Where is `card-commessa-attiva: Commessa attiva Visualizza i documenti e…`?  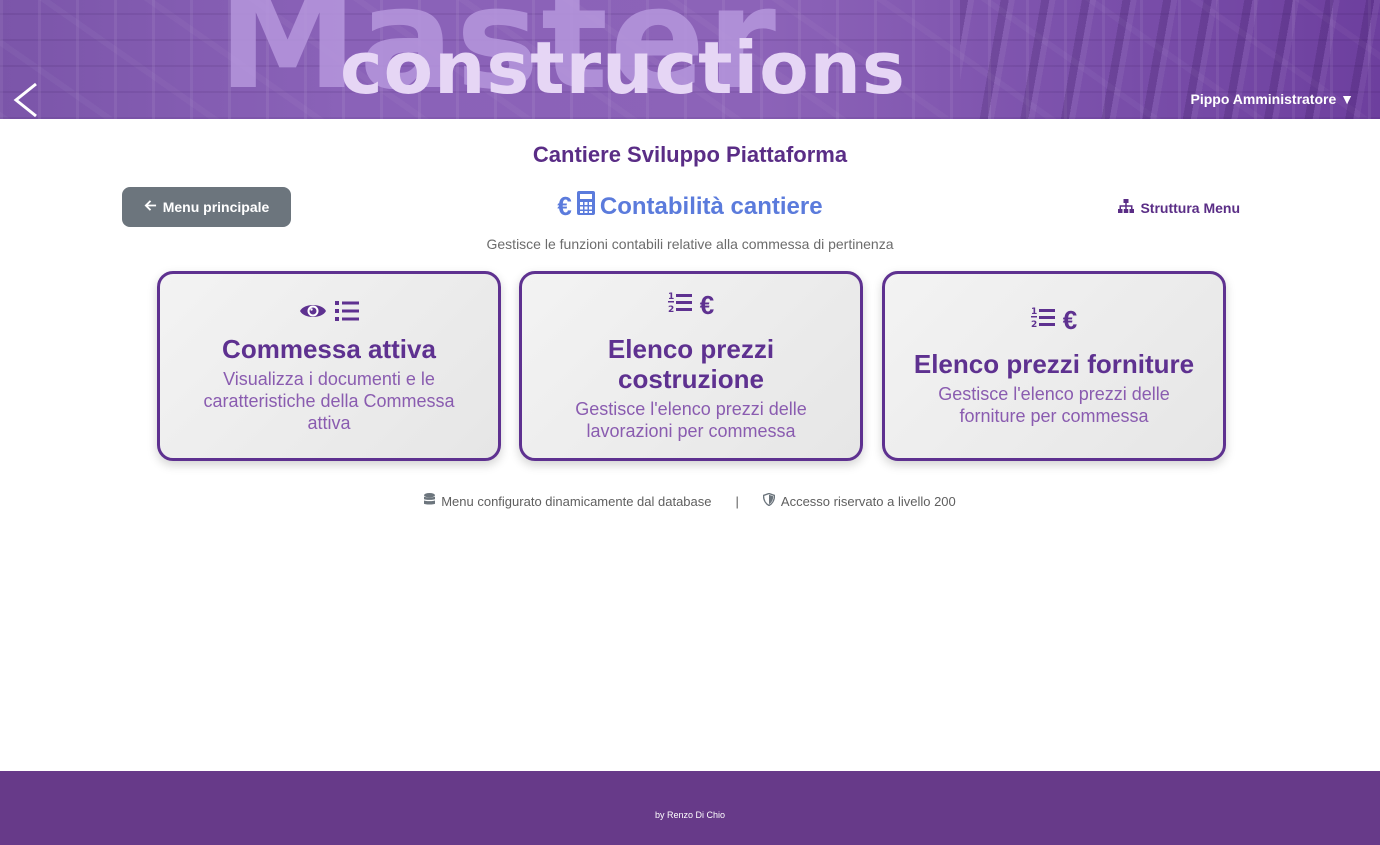
card-commessa-attiva: Commessa attiva Visualizza i documenti e… is located at coordinates (329, 366).